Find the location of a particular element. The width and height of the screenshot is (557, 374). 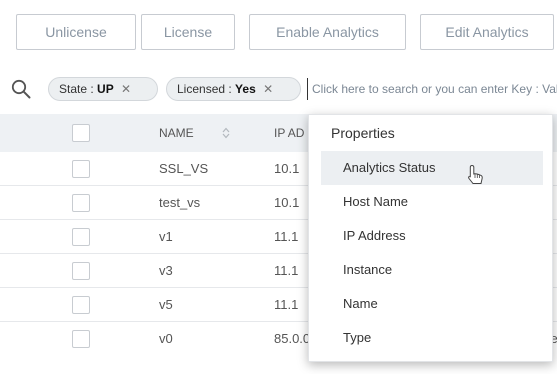

chip-key: Licensed : is located at coordinates (206, 89).